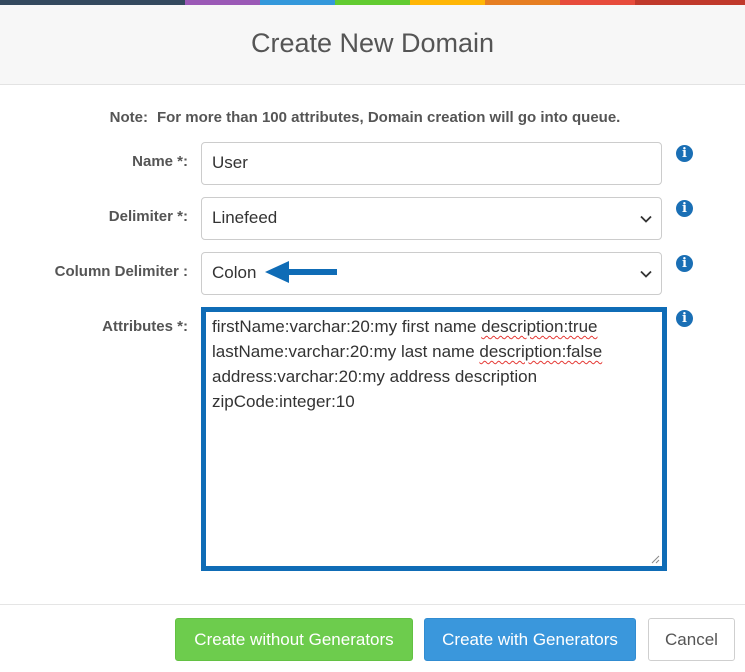 This screenshot has width=745, height=672. I want to click on delimiter-label: Delimiter *:, so click(148, 216).